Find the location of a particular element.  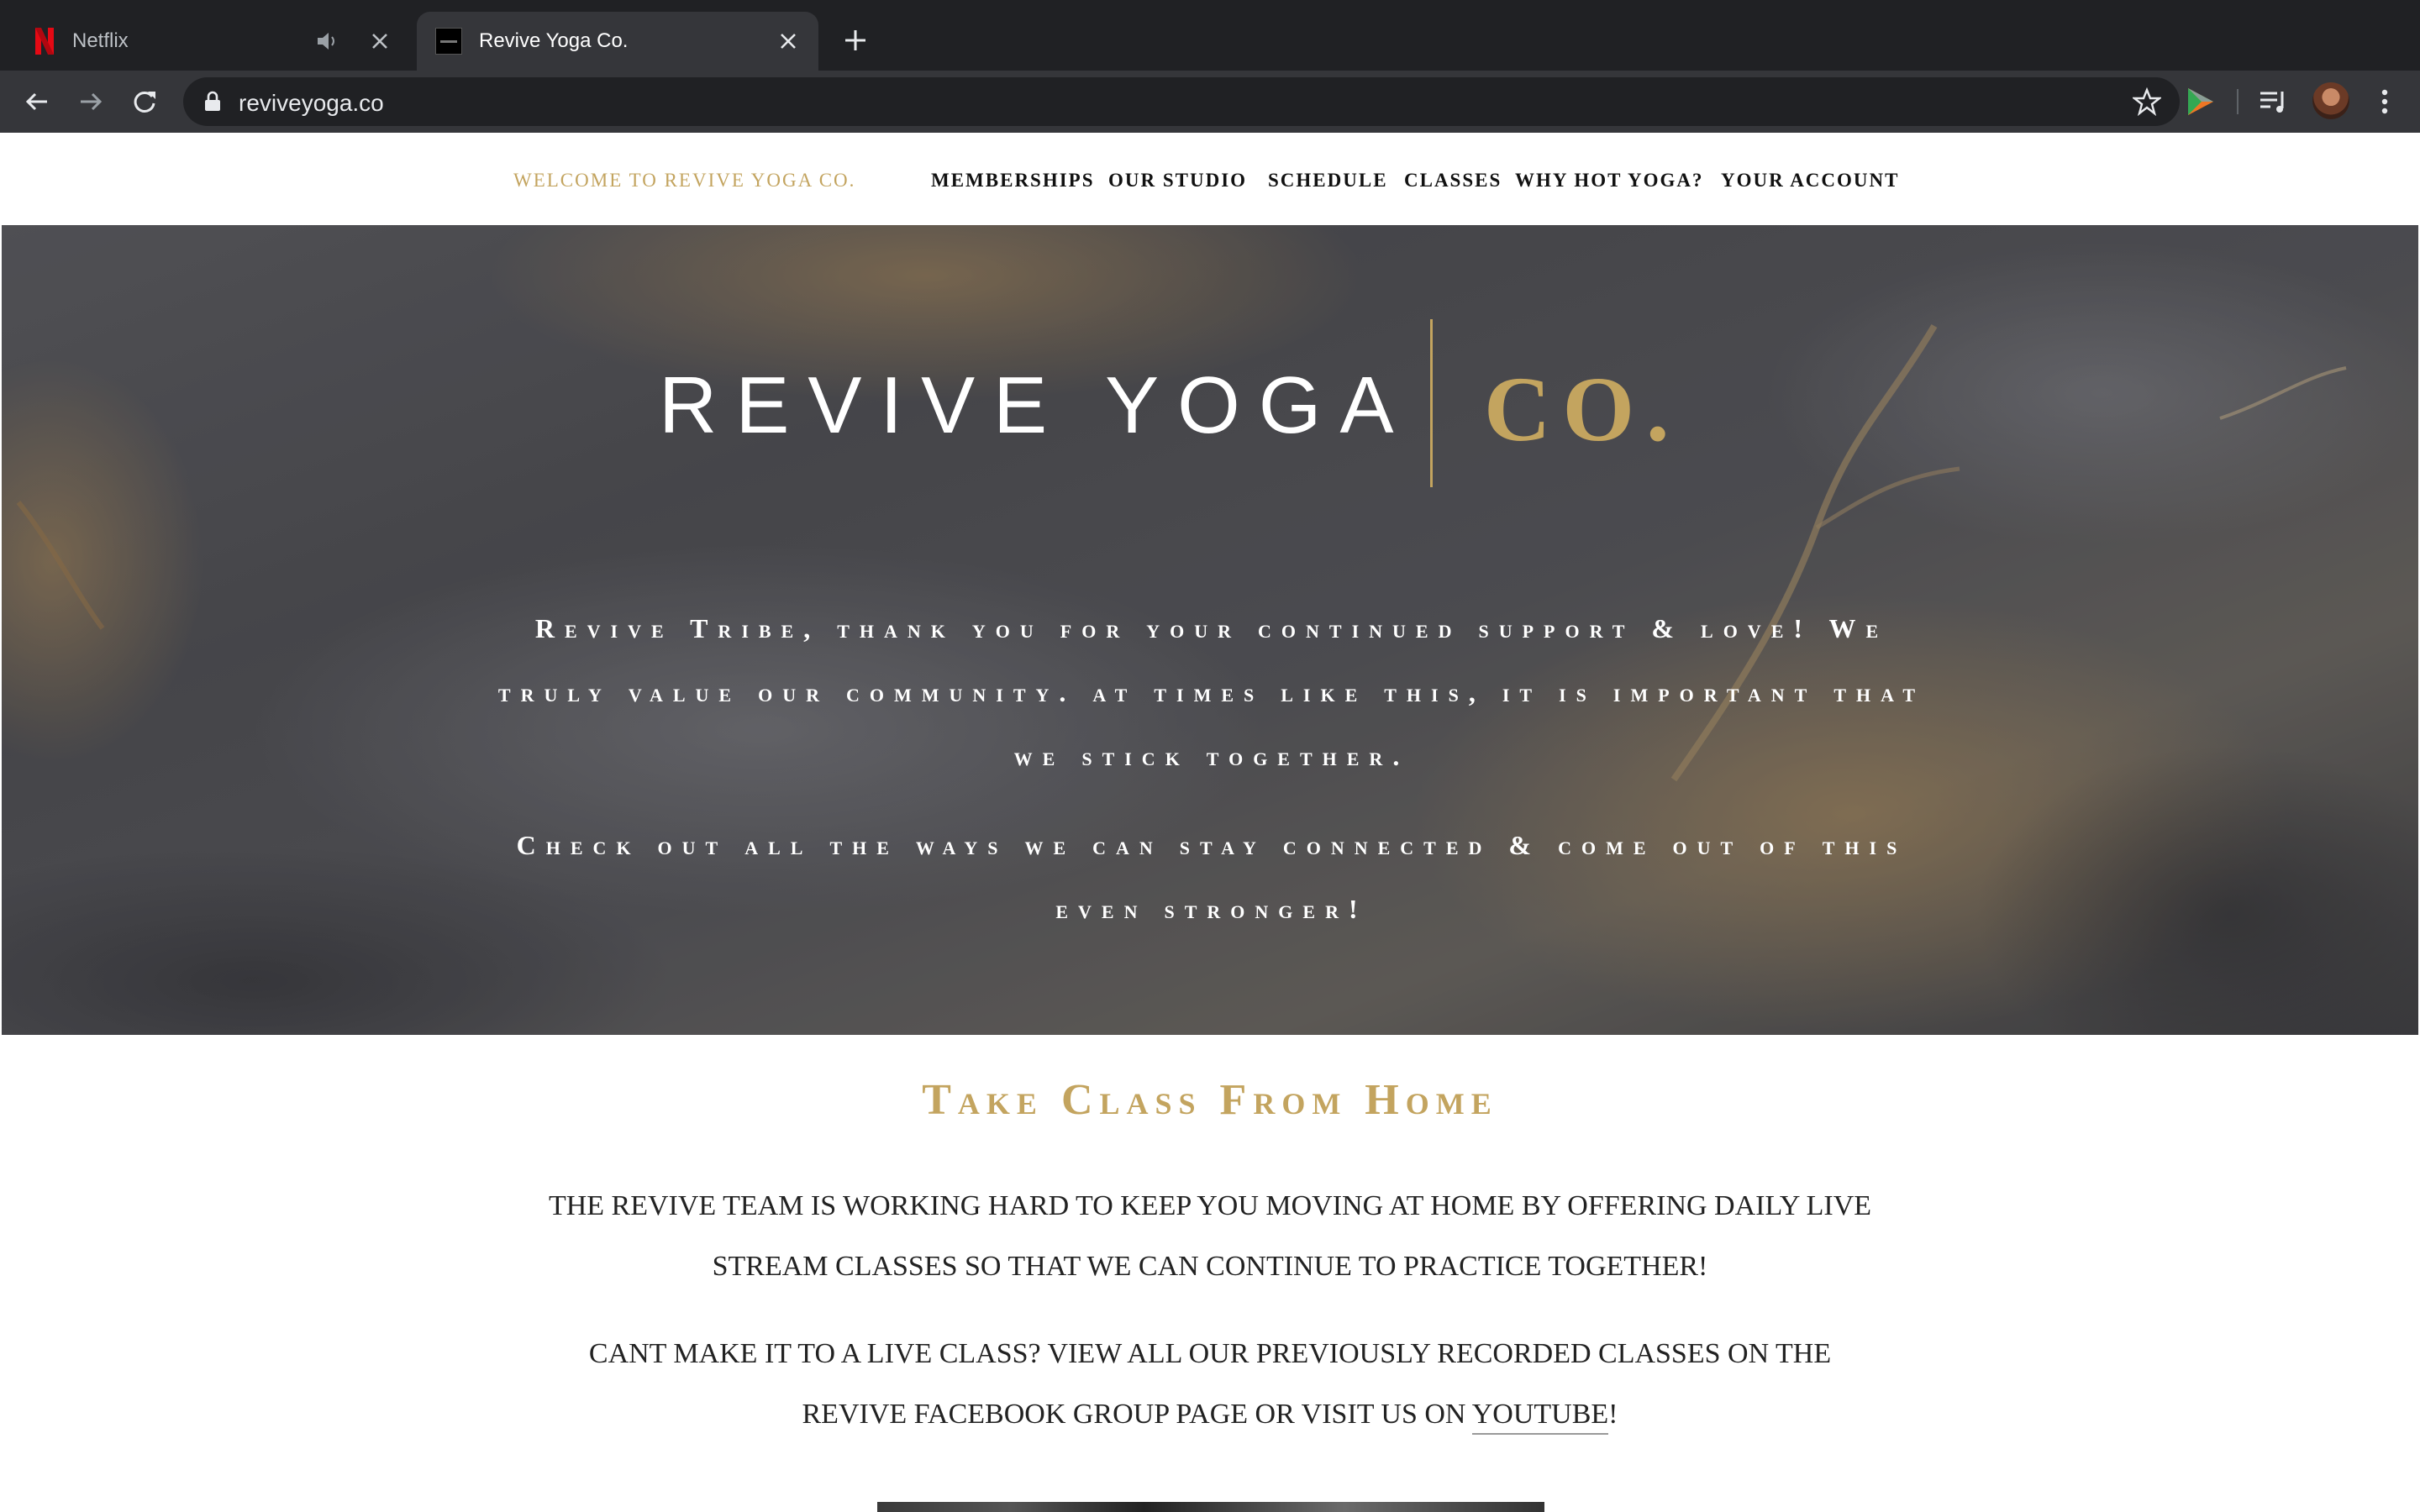

tab-netflix: Netflix is located at coordinates (205, 41).